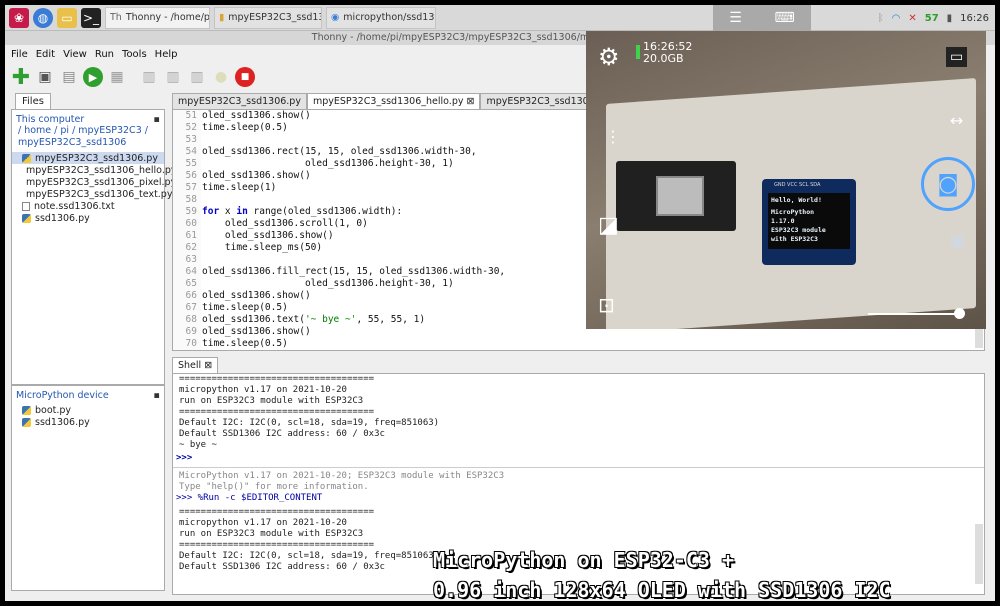  Describe the element at coordinates (221, 77) in the screenshot. I see `resume-icon: ●` at that location.